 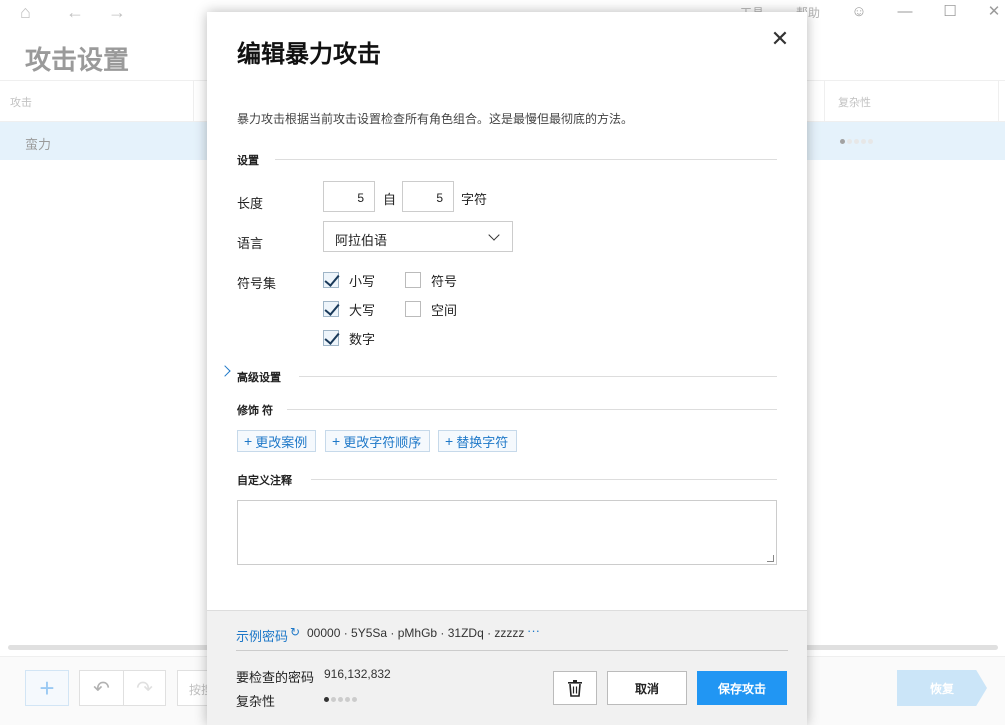 I want to click on passwords-to-check-label: 要检查的密码, so click(x=275, y=677).